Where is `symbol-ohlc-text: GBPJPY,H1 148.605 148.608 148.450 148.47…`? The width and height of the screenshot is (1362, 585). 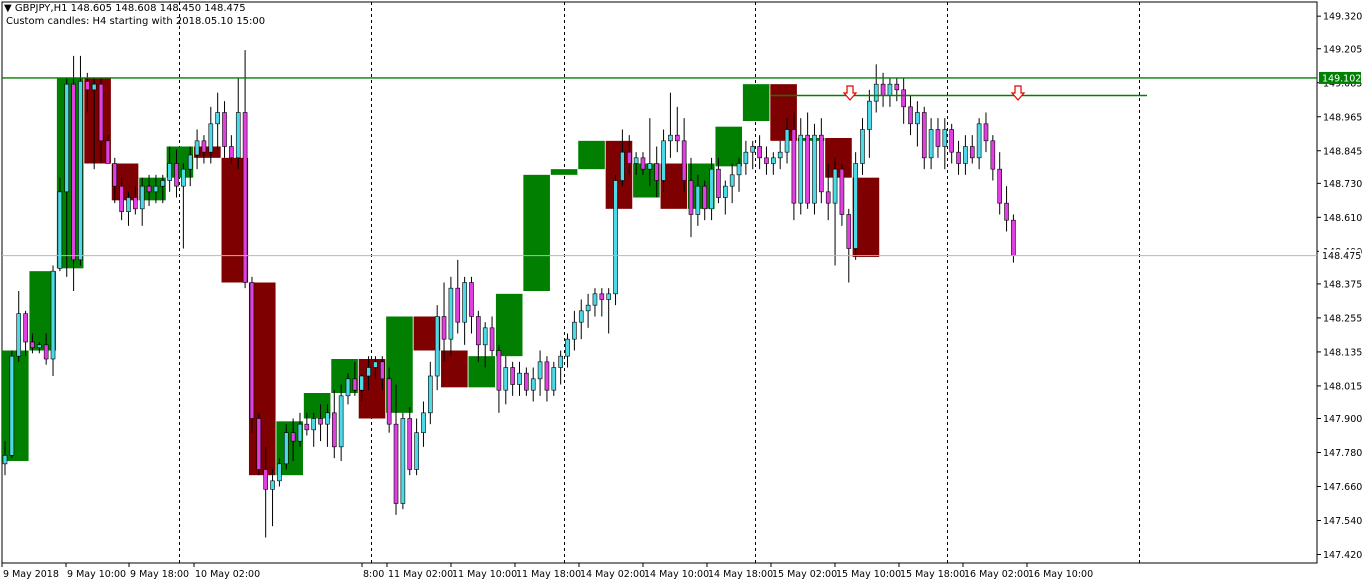 symbol-ohlc-text: GBPJPY,H1 148.605 148.608 148.450 148.47… is located at coordinates (130, 8).